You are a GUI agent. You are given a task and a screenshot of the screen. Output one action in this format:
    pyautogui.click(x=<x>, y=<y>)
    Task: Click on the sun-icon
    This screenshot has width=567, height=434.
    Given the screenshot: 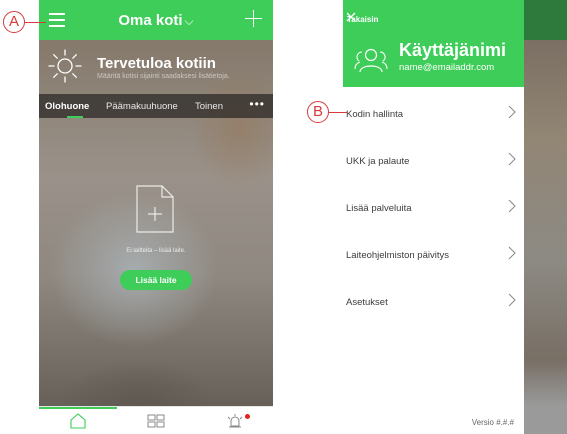 What is the action you would take?
    pyautogui.click(x=65, y=66)
    